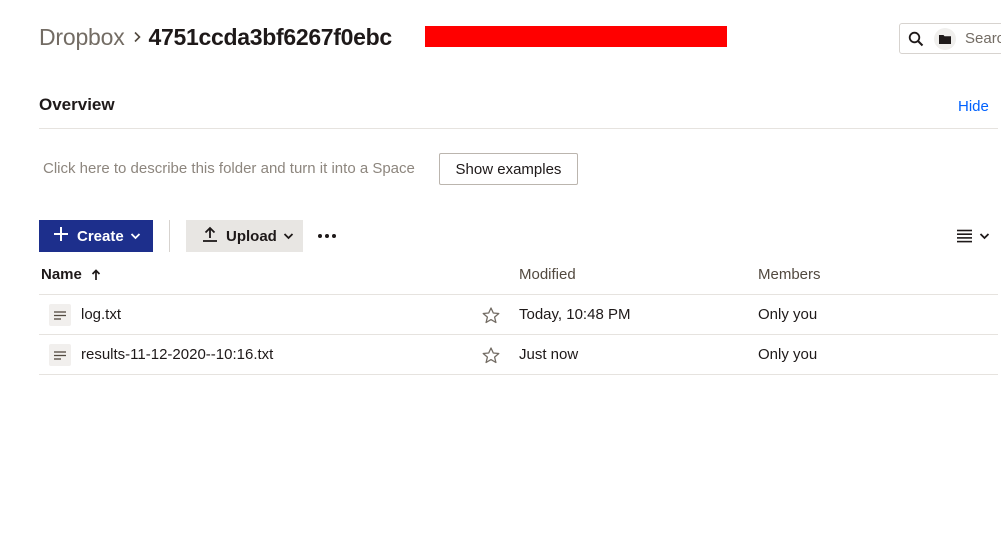  I want to click on breadcrumb: Dropbox 4751ccda3bf6267f0ebc, so click(215, 37).